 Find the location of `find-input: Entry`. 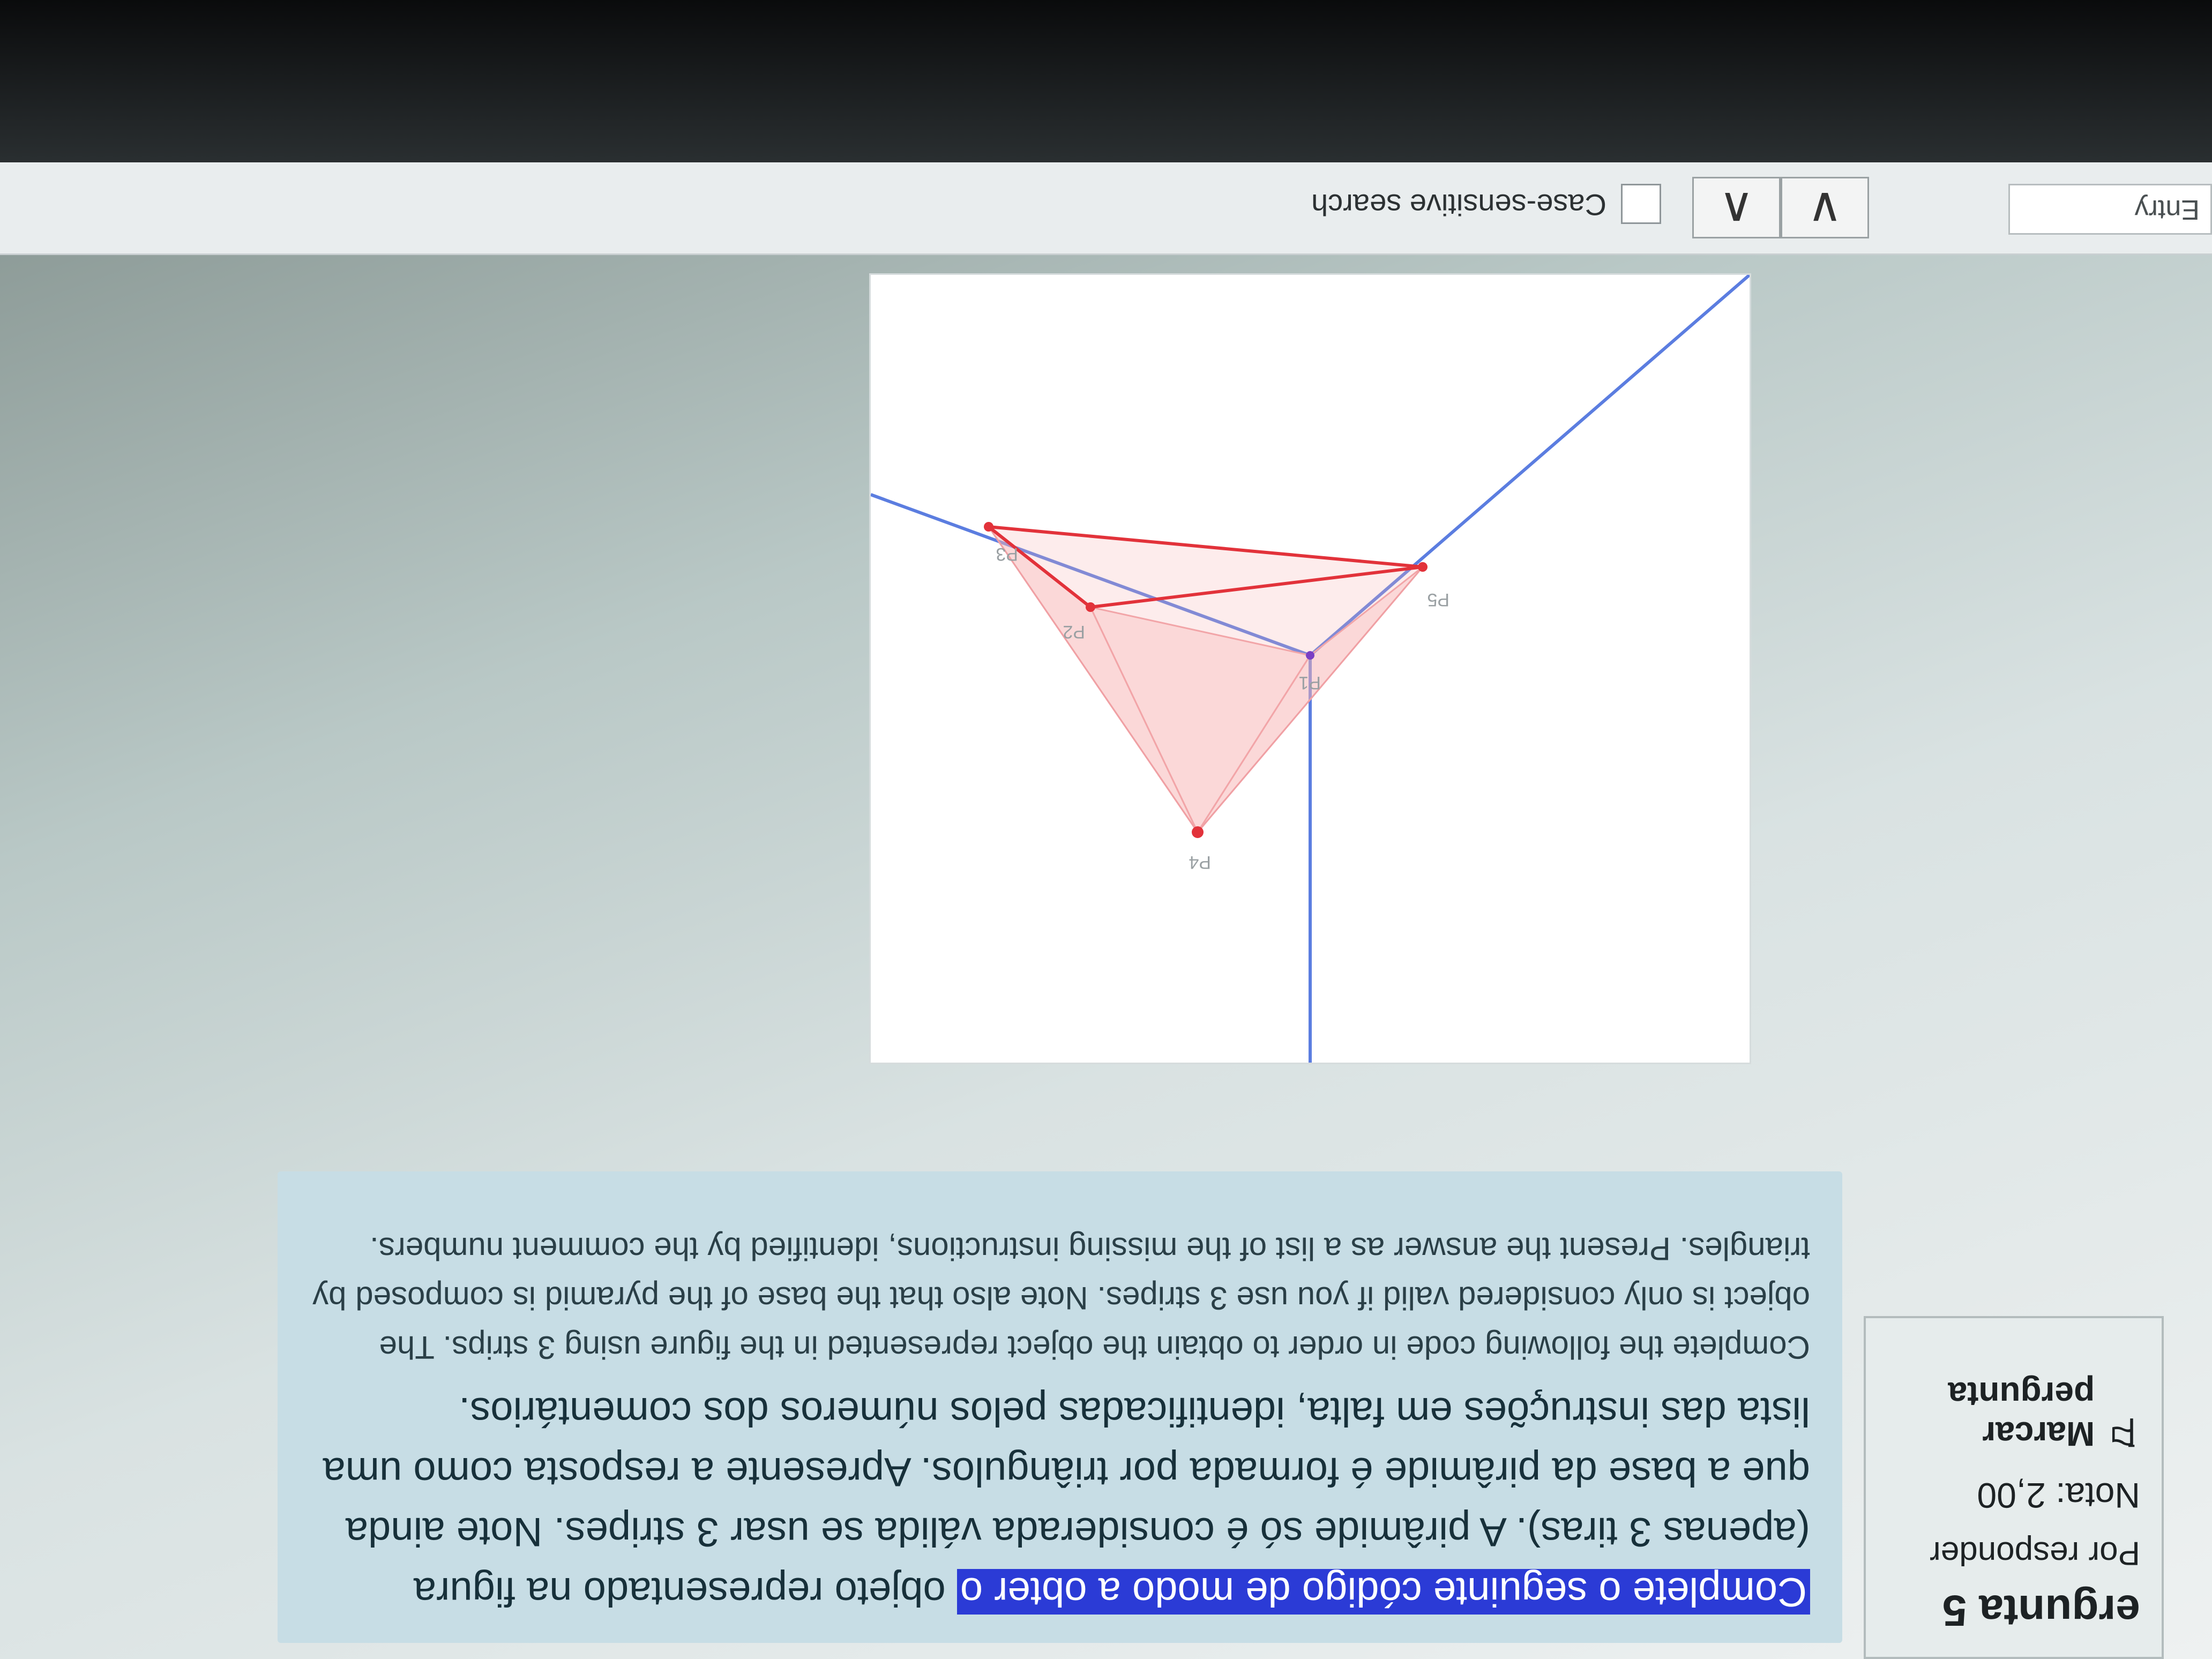

find-input: Entry is located at coordinates (2110, 209).